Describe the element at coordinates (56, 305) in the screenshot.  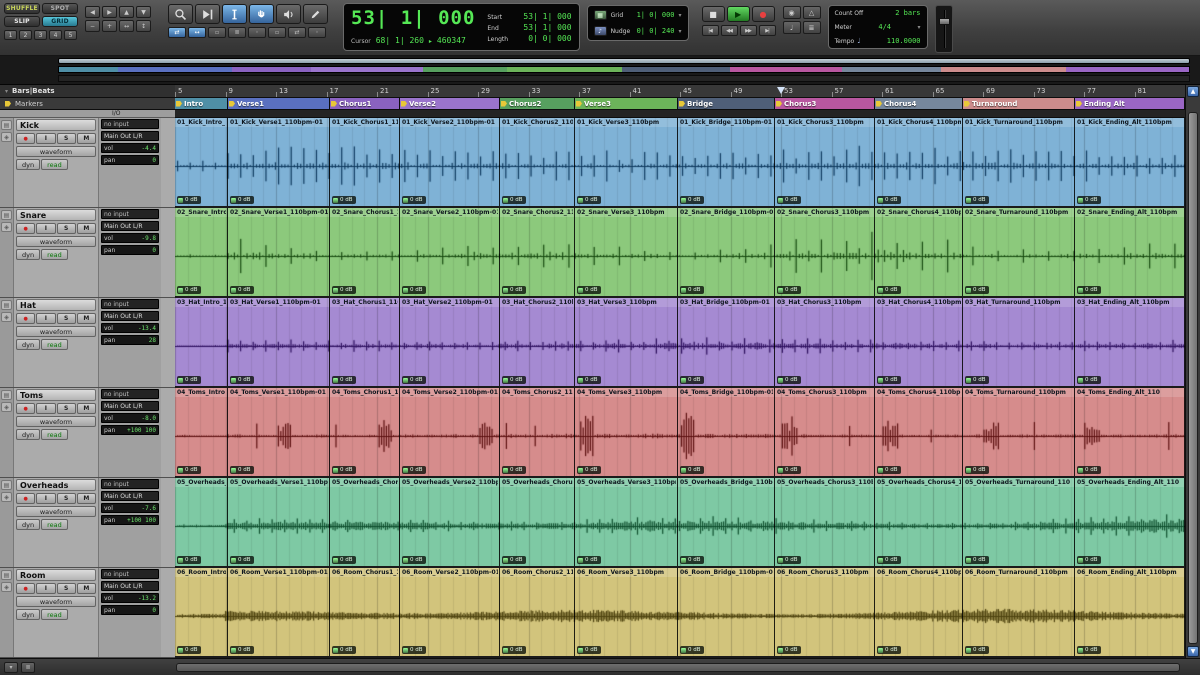
I see `track-name-hat: Hat` at that location.